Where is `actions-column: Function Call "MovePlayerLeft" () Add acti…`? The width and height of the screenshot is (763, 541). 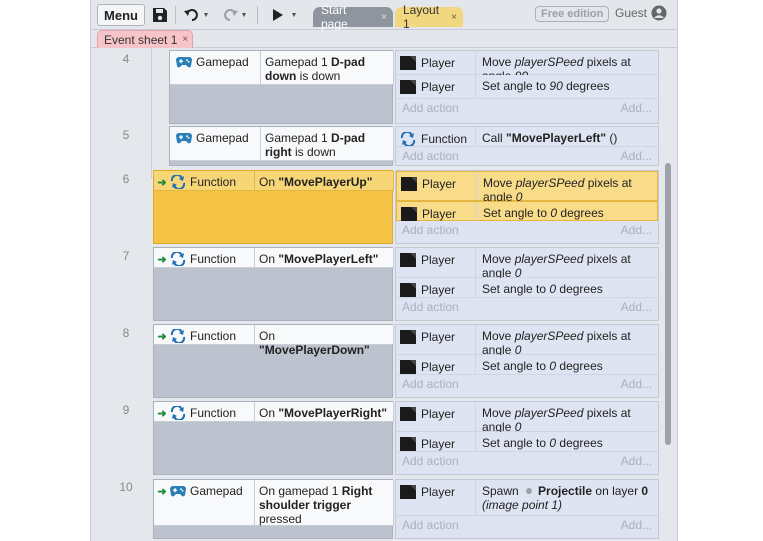
actions-column: Function Call "MovePlayerLeft" () Add acti… is located at coordinates (527, 146).